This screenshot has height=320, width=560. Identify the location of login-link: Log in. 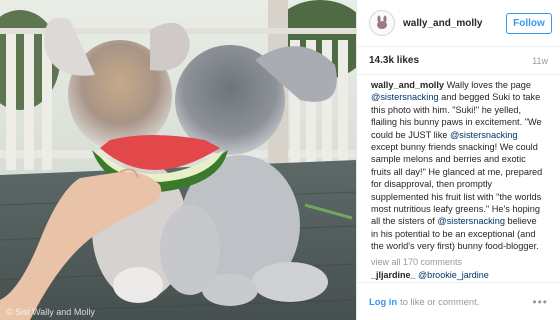
(383, 301).